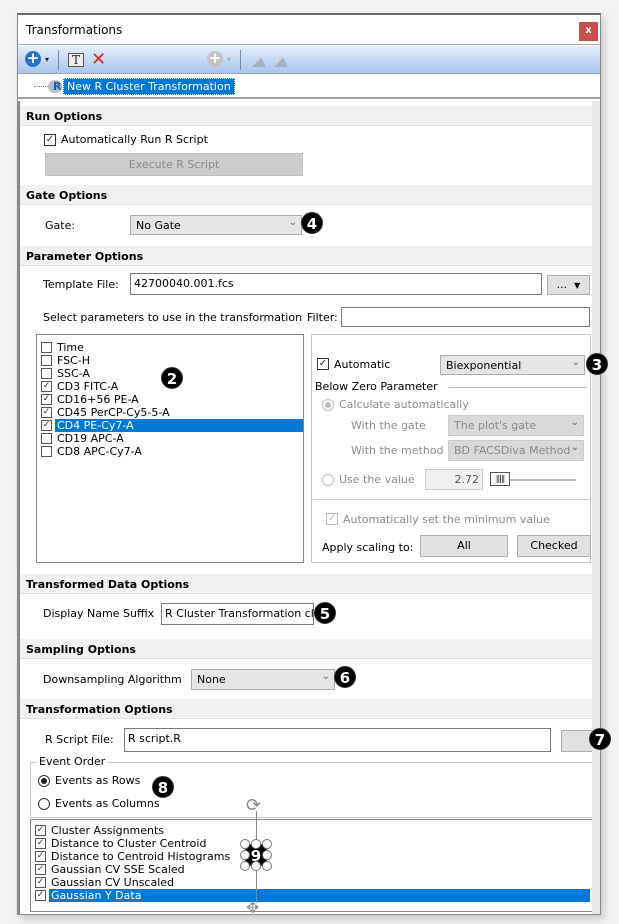 The width and height of the screenshot is (619, 924). What do you see at coordinates (328, 480) in the screenshot?
I see `use-value-radio` at bounding box center [328, 480].